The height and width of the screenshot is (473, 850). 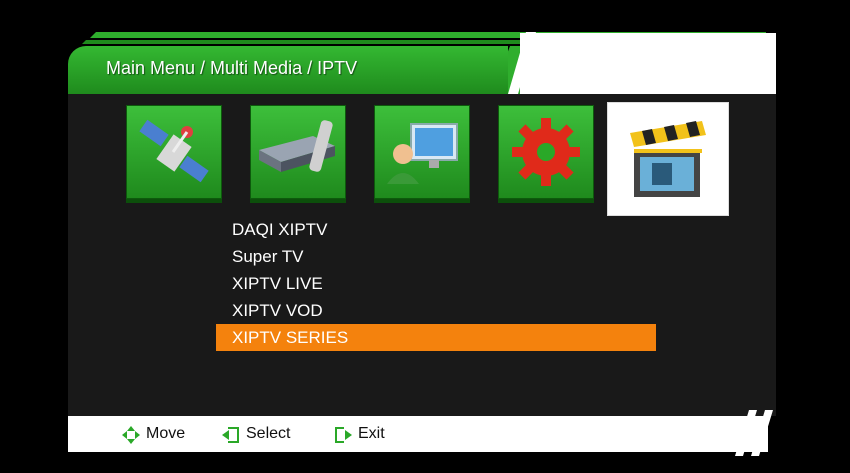 What do you see at coordinates (131, 435) in the screenshot?
I see `move-arrows-icon` at bounding box center [131, 435].